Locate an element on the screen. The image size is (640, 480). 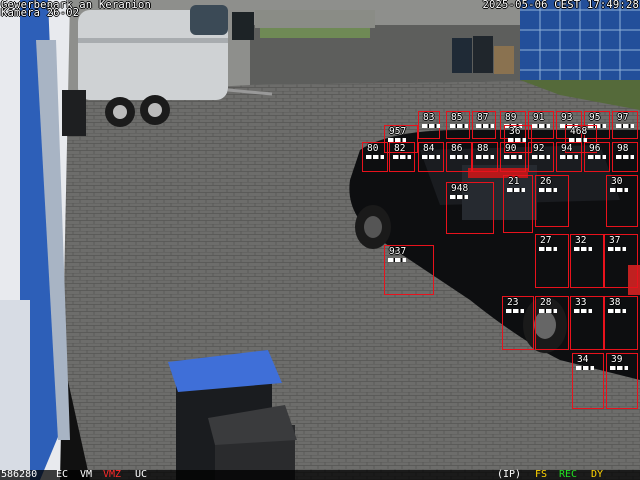
detection-zone: 90 is located at coordinates (513, 157).